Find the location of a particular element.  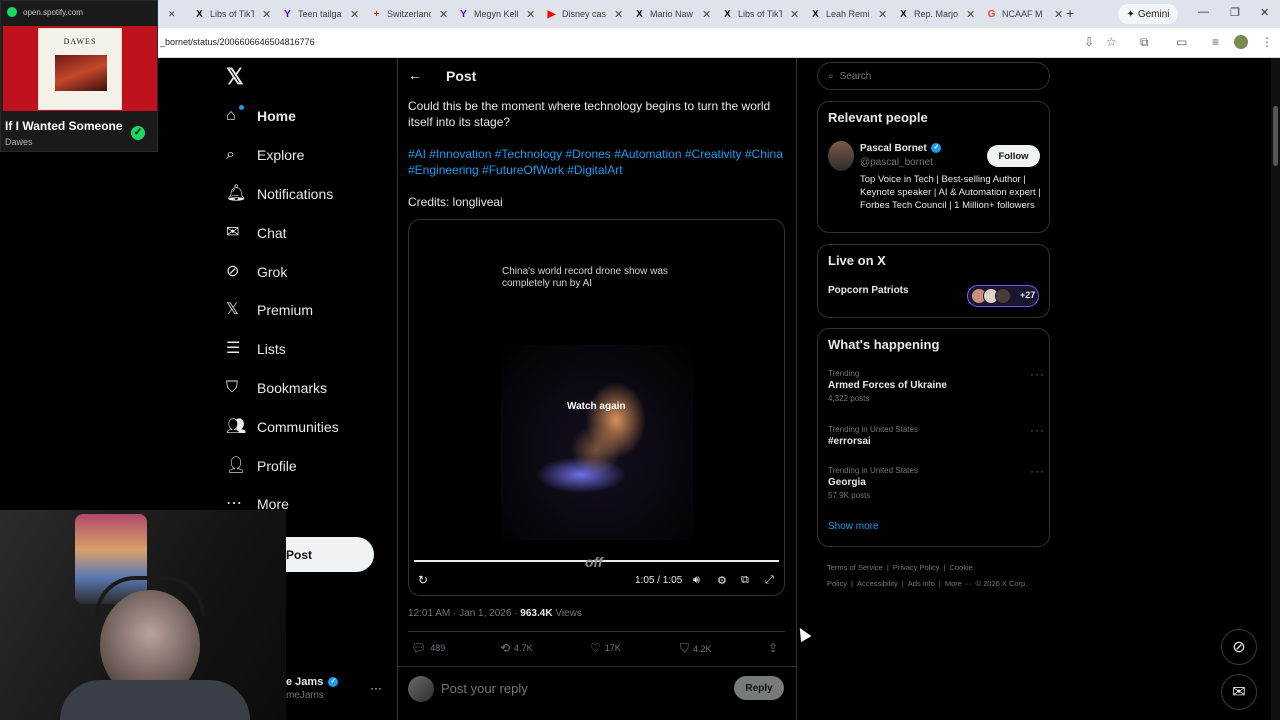

url-field: _bornet/status/2006606646504816776 is located at coordinates (237, 42).